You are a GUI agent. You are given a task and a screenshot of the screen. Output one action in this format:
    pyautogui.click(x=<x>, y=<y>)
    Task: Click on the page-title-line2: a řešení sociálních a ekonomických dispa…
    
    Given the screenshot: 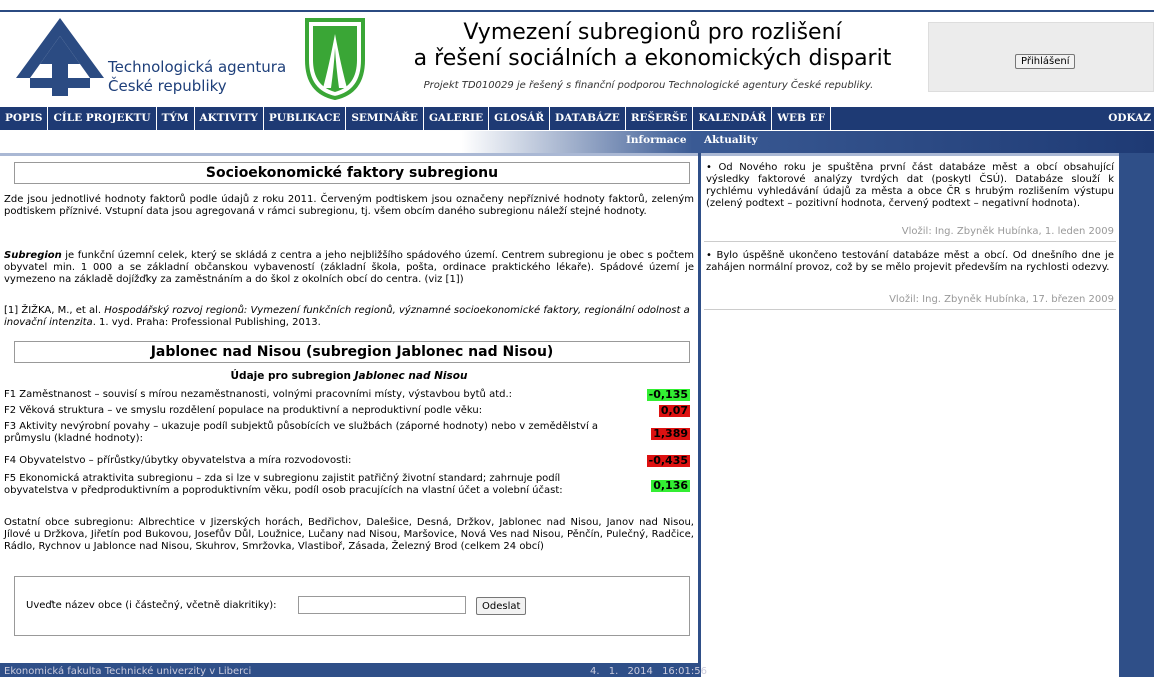 What is the action you would take?
    pyautogui.click(x=652, y=58)
    